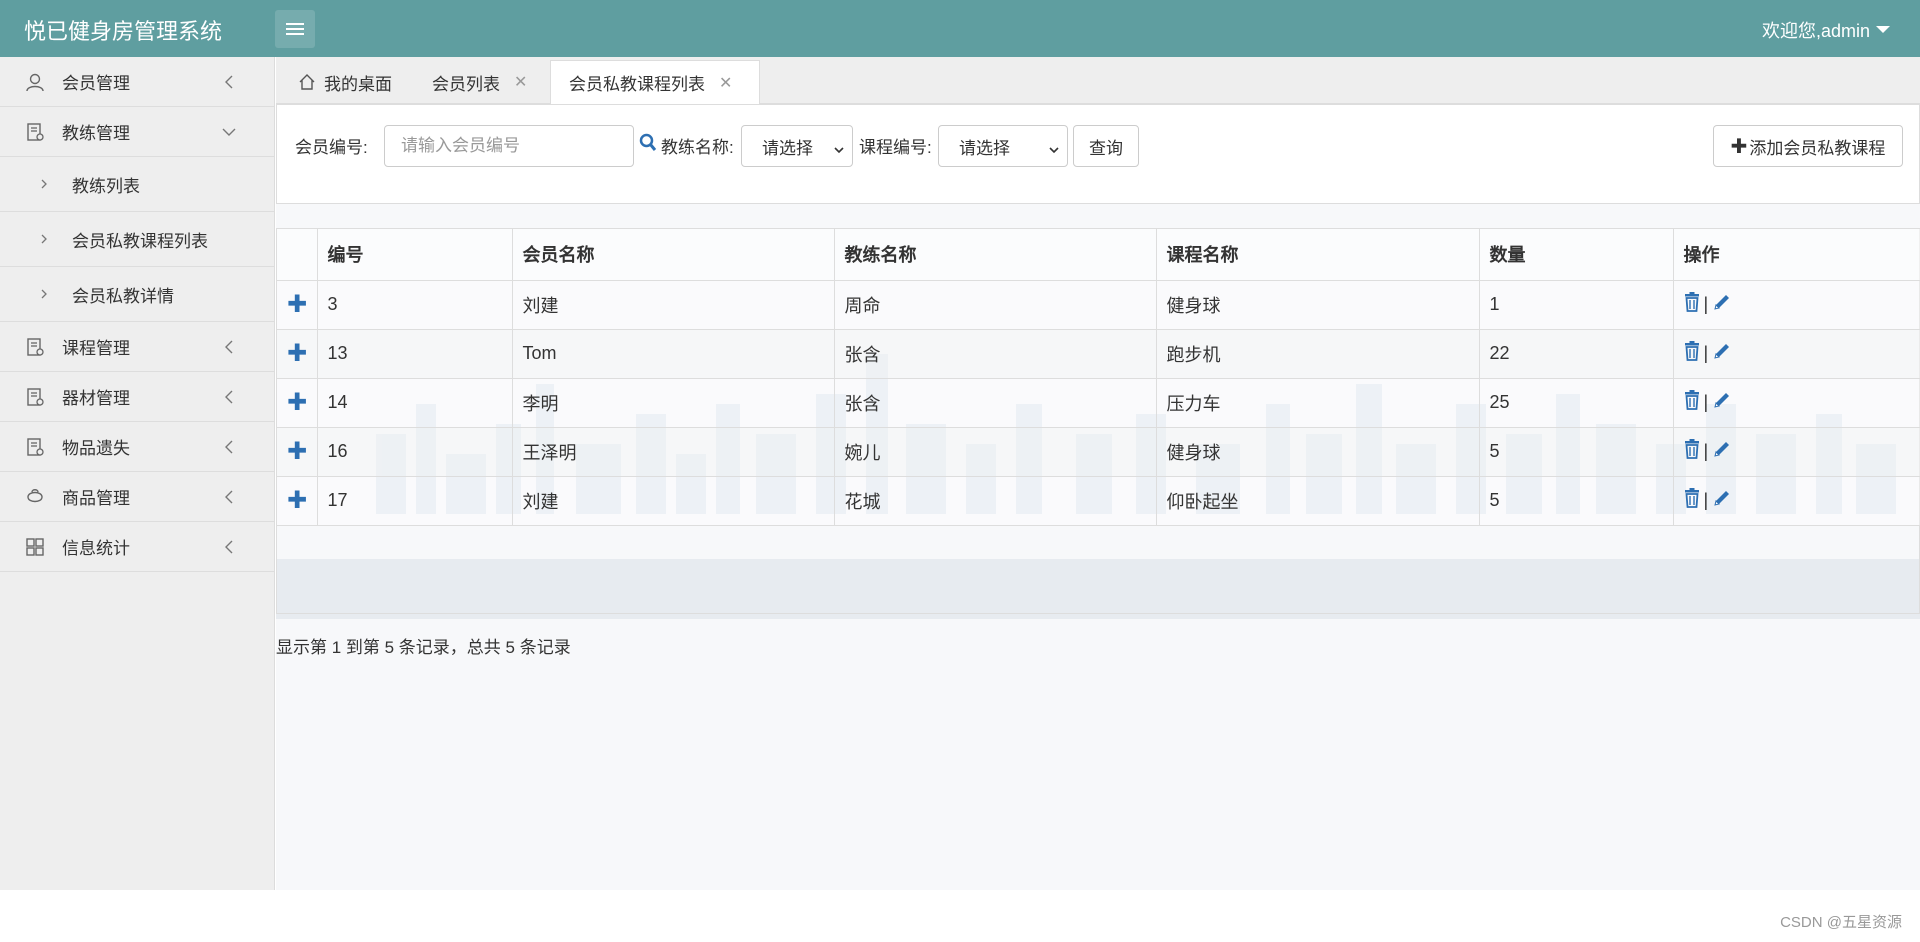 This screenshot has height=942, width=1920. I want to click on course-label: 课程编号:, so click(895, 147).